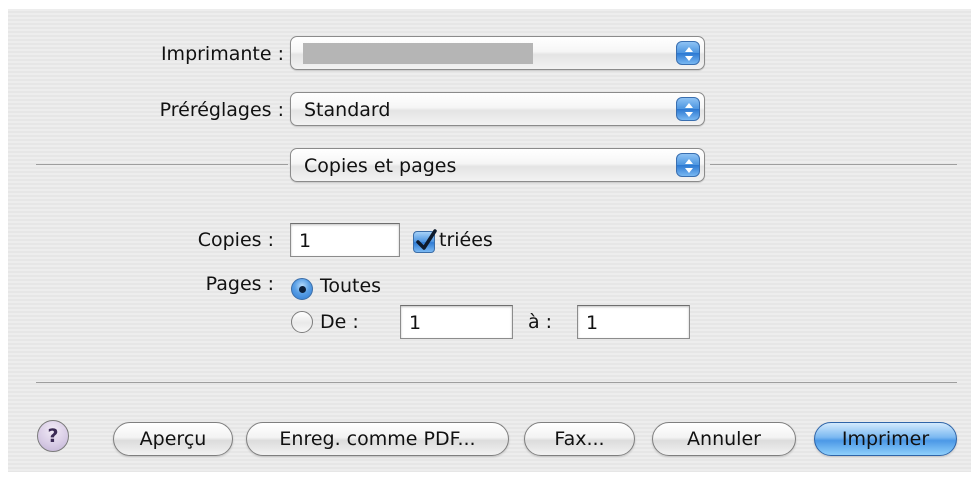 The image size is (979, 479). I want to click on printer-popup, so click(497, 53).